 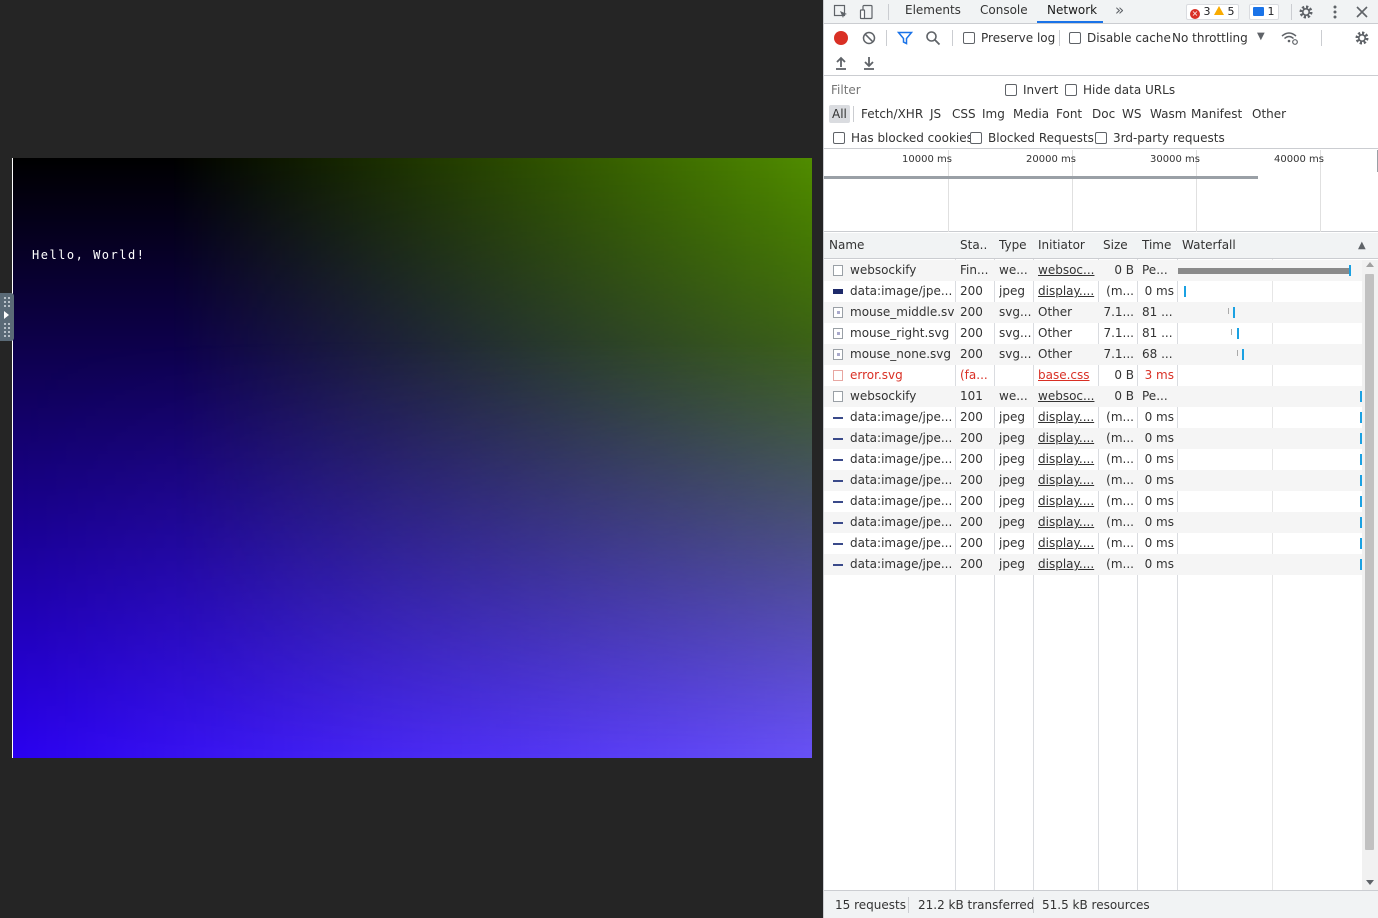 What do you see at coordinates (1103, 114) in the screenshot?
I see `type-filter-doc: Doc` at bounding box center [1103, 114].